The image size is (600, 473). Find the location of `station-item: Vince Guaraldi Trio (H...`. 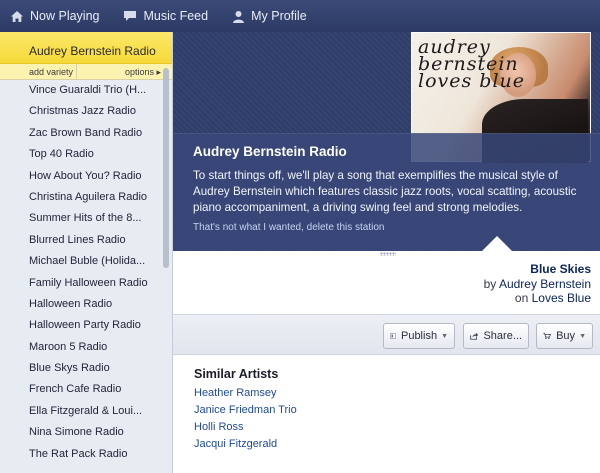

station-item: Vince Guaraldi Trio (H... is located at coordinates (81, 90).